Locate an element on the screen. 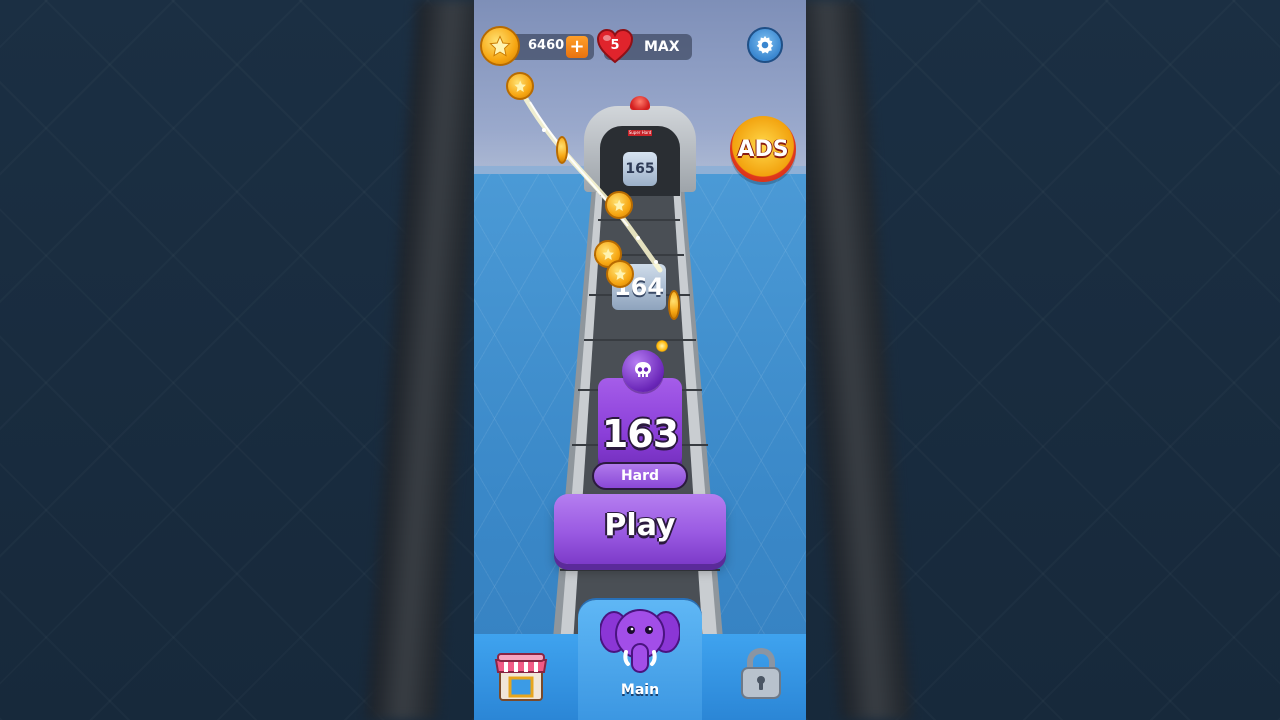 The width and height of the screenshot is (1280, 720). tab-main-label: Main is located at coordinates (640, 690).